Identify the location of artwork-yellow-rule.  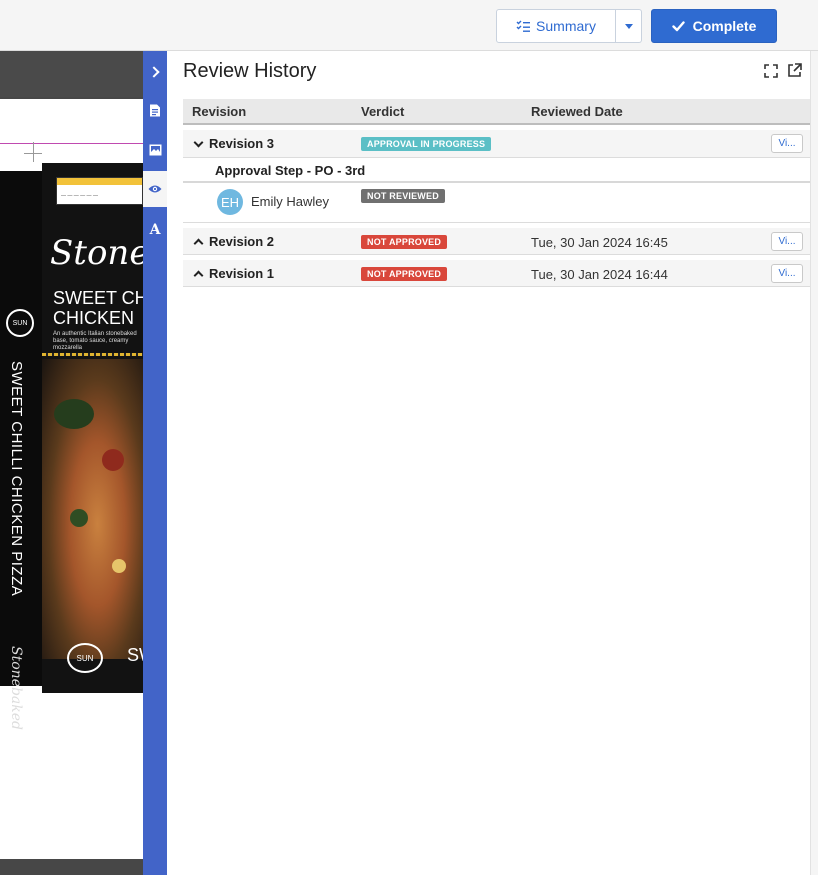
(92, 354).